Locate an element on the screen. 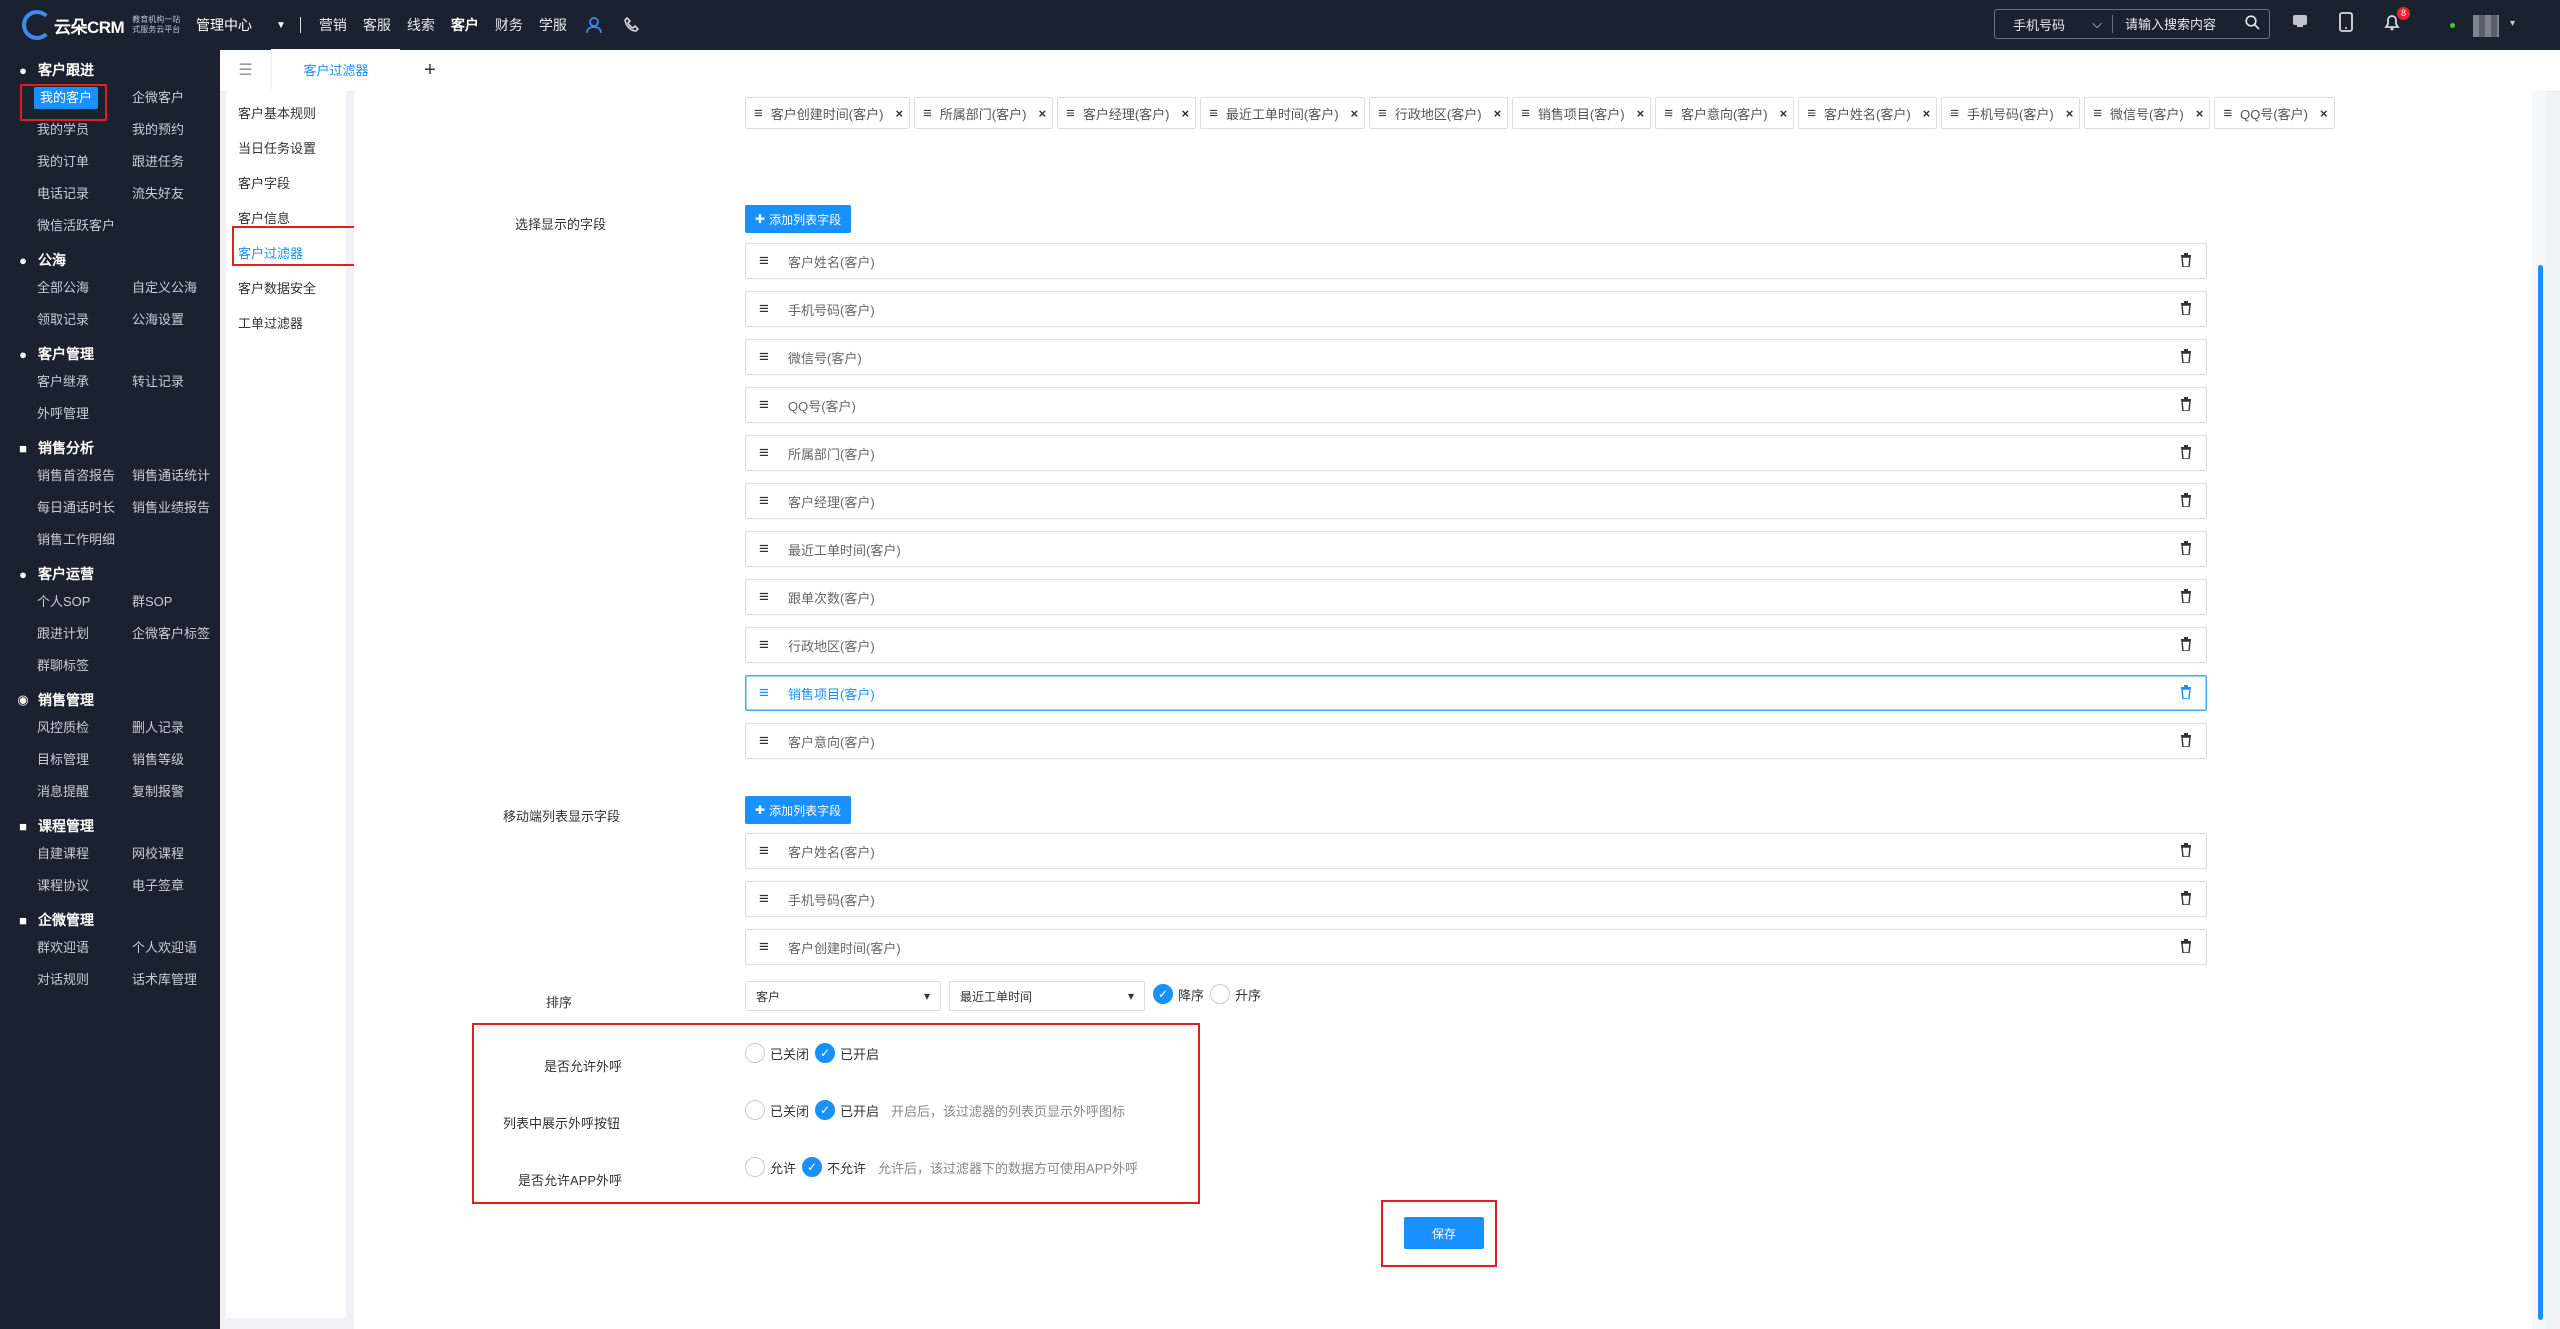  sidebar-group-title: ● 客户管理 is located at coordinates (110, 354).